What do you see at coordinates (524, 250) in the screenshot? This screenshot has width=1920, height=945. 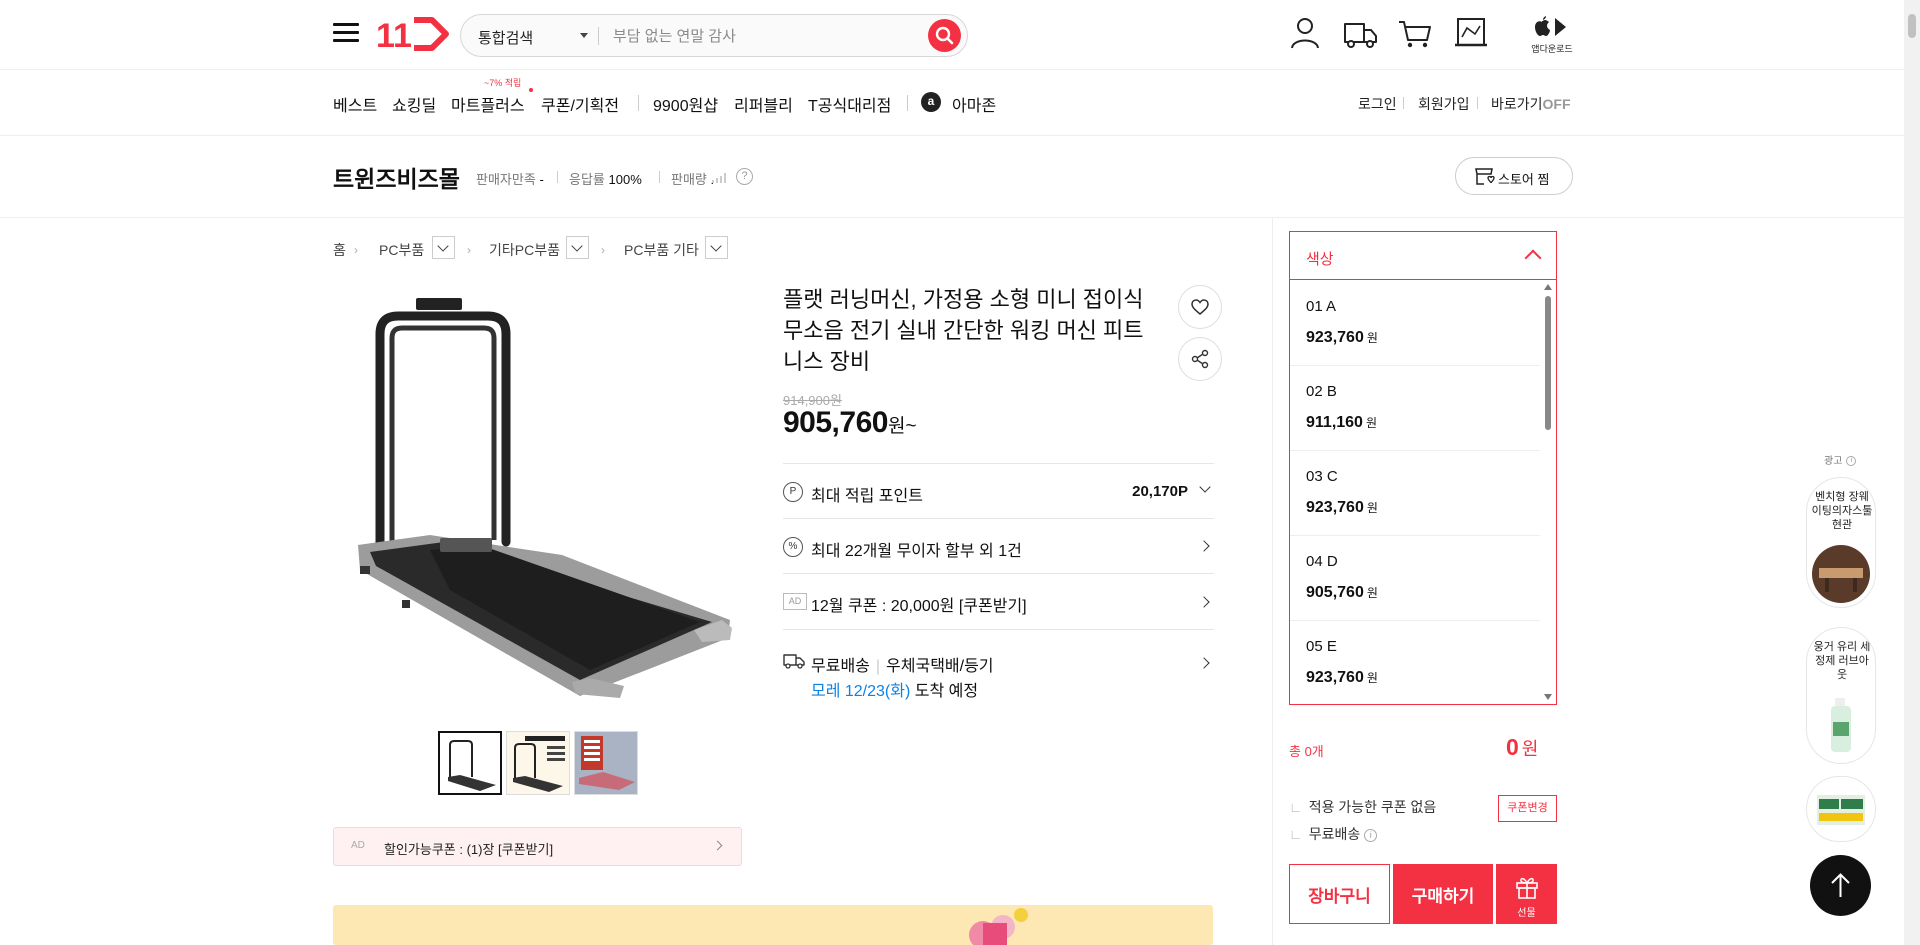 I see `breadcrumb-other-pc-parts: 기타PC부품` at bounding box center [524, 250].